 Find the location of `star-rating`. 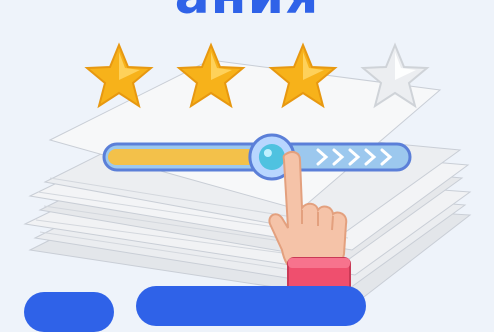

star-rating is located at coordinates (259, 77).